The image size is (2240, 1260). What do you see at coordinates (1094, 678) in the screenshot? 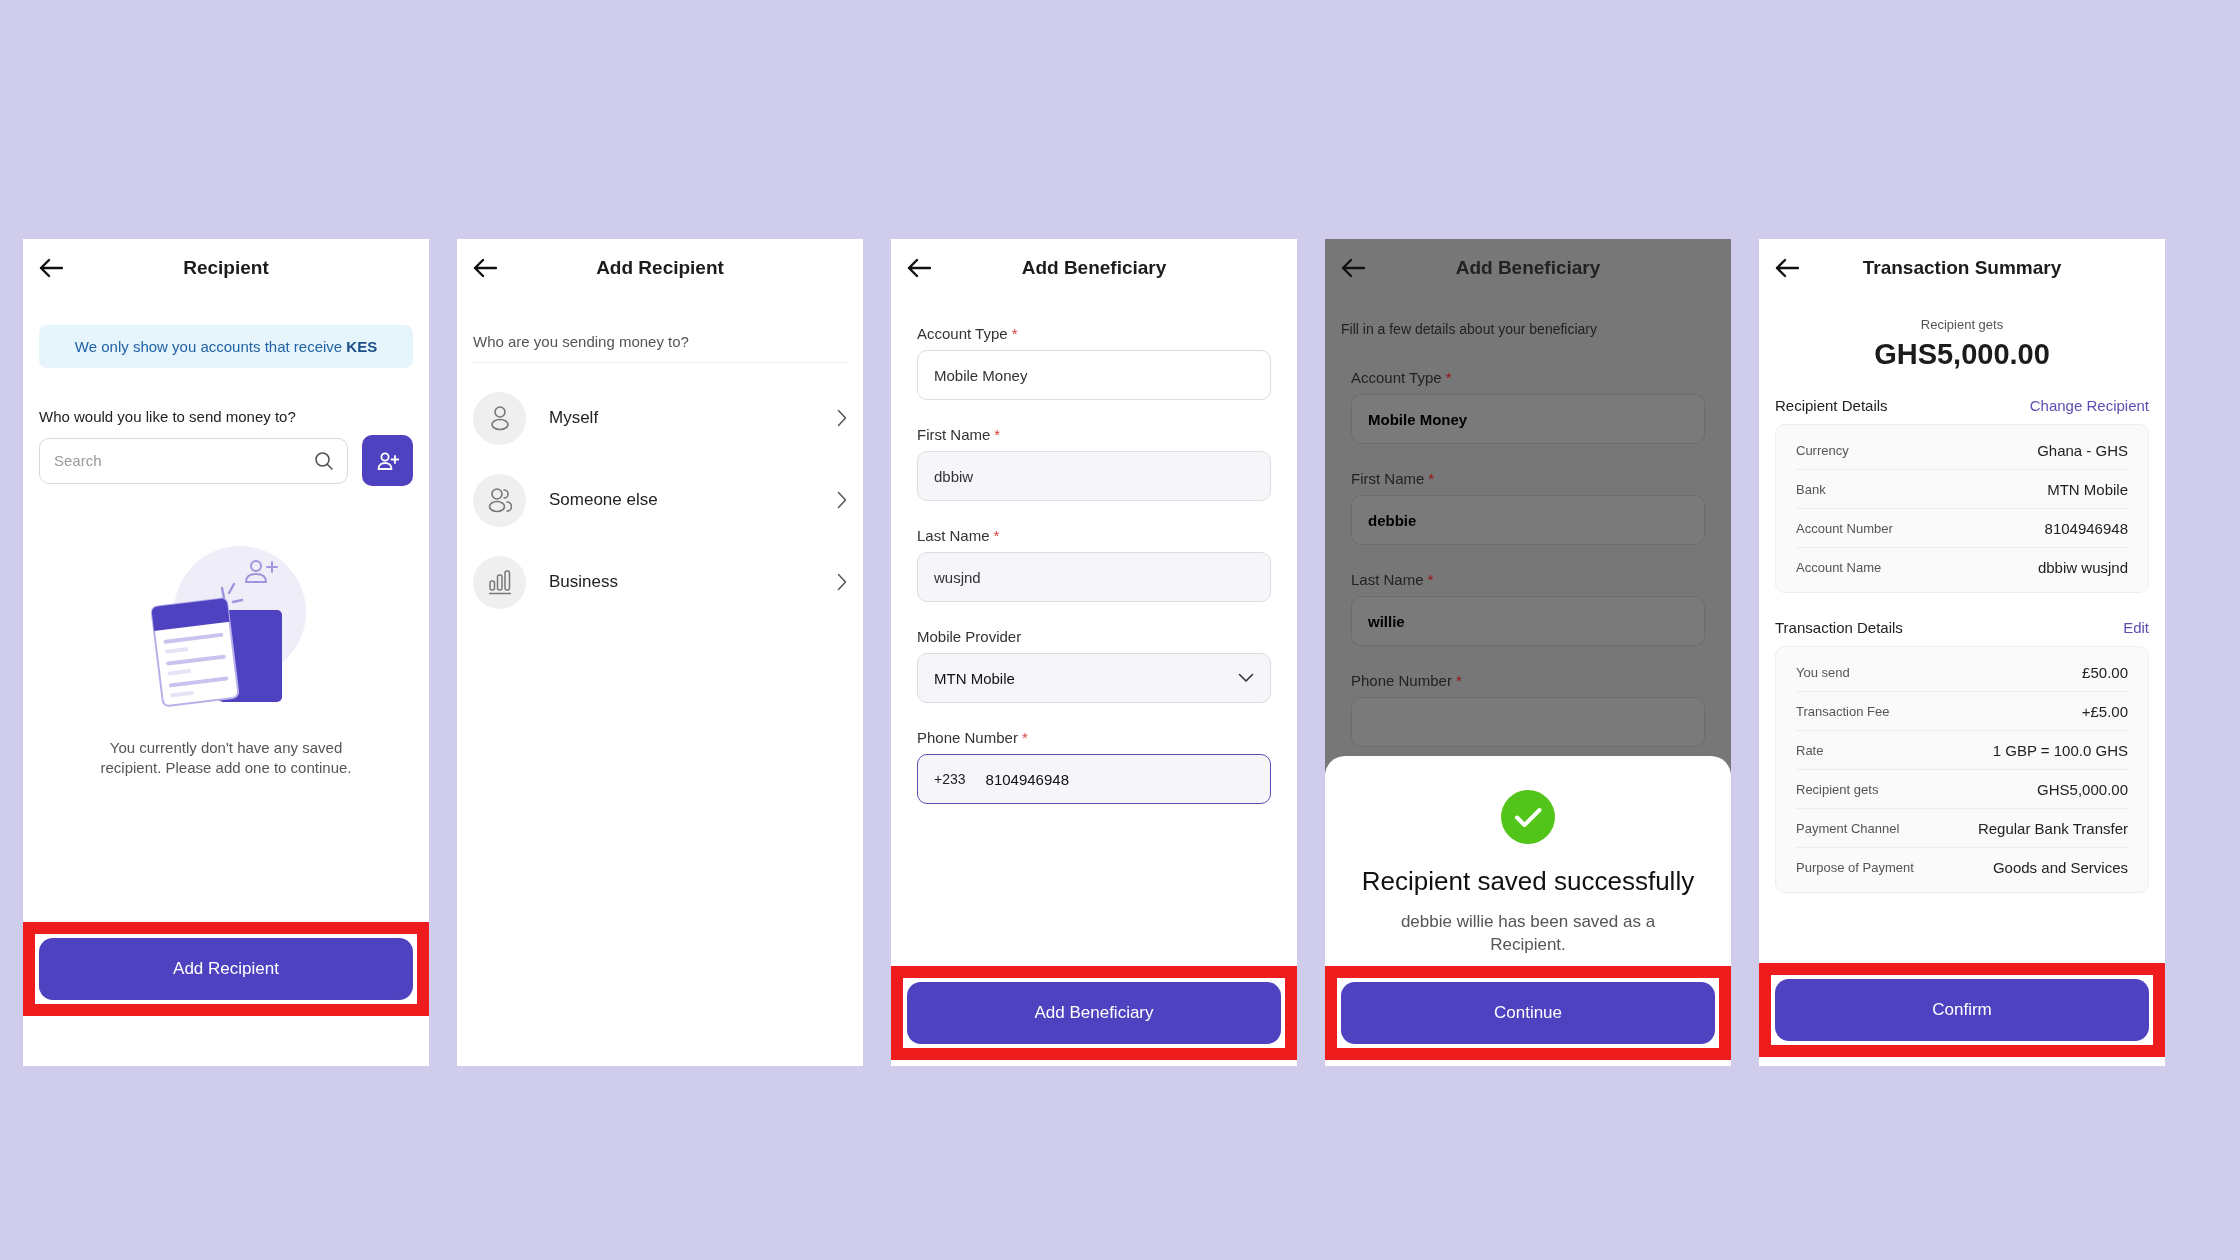
I see `dropdown-field: MTN Mobile` at bounding box center [1094, 678].